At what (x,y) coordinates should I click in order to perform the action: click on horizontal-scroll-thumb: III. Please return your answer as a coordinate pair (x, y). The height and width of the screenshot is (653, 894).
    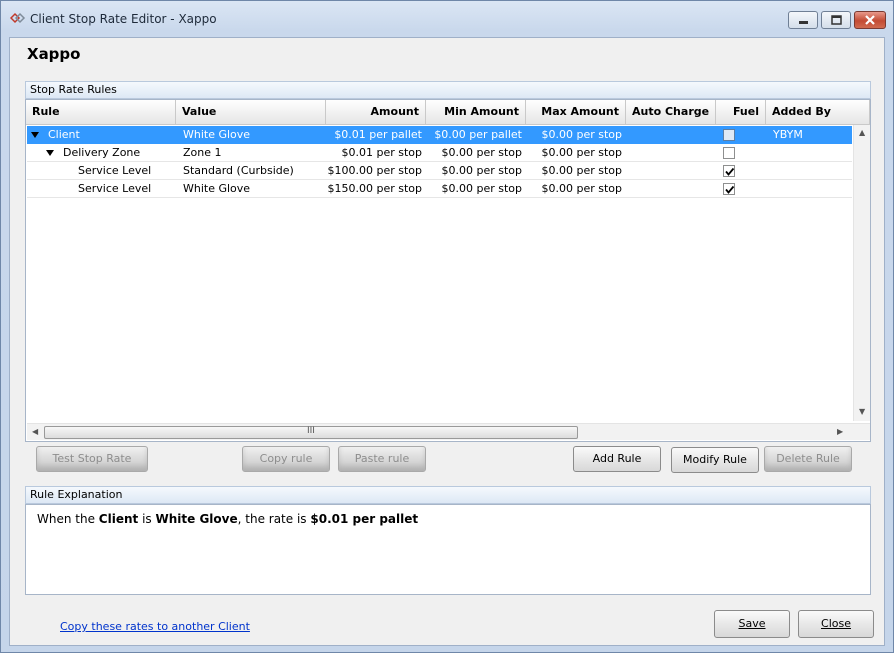
    Looking at the image, I should click on (311, 432).